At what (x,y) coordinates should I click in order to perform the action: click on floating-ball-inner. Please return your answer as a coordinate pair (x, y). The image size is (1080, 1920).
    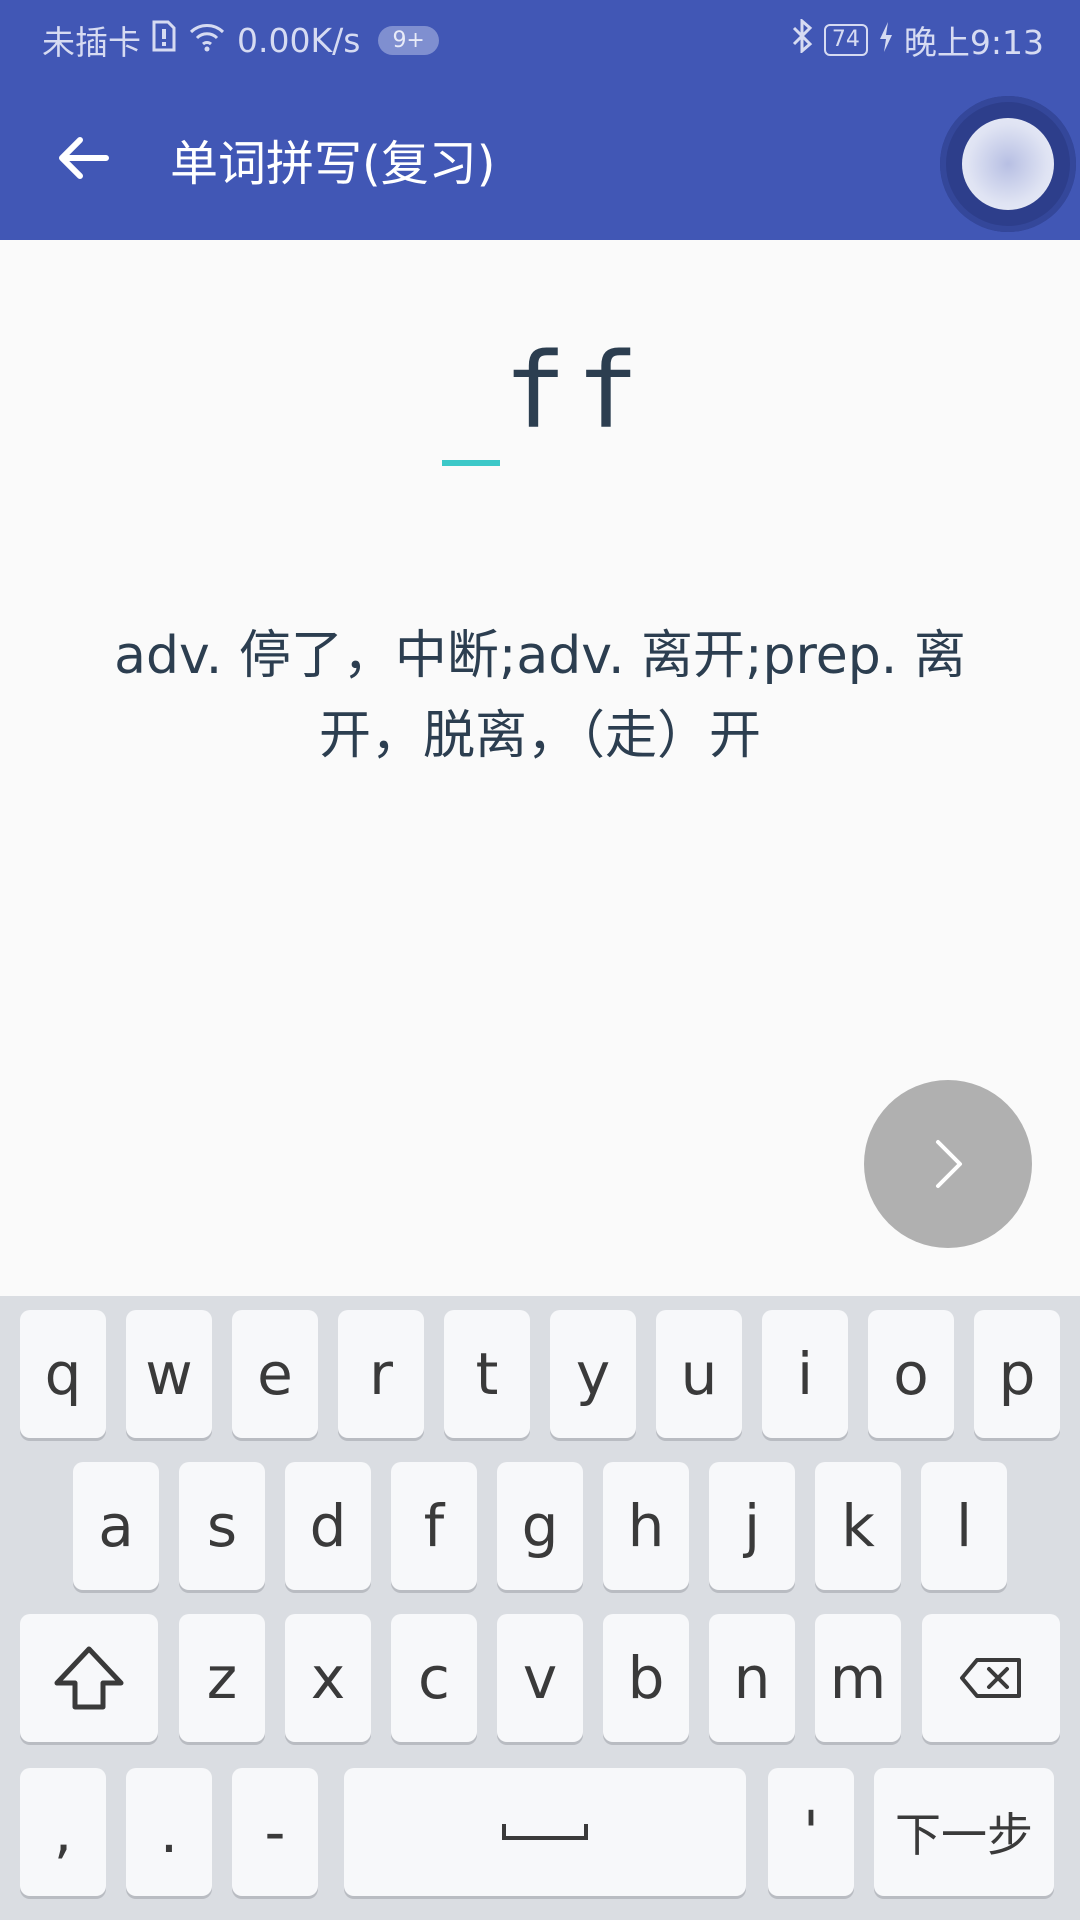
    Looking at the image, I should click on (1008, 164).